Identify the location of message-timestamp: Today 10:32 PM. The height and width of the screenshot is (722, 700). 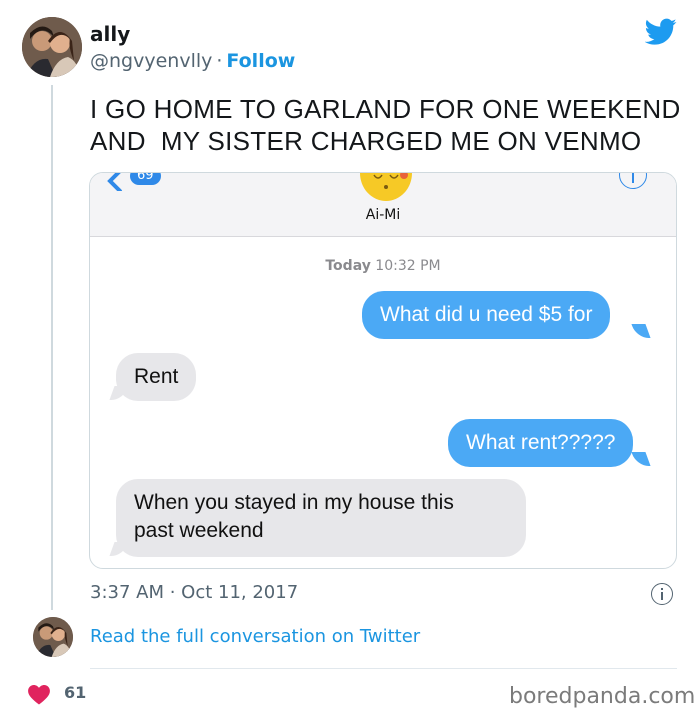
(383, 266).